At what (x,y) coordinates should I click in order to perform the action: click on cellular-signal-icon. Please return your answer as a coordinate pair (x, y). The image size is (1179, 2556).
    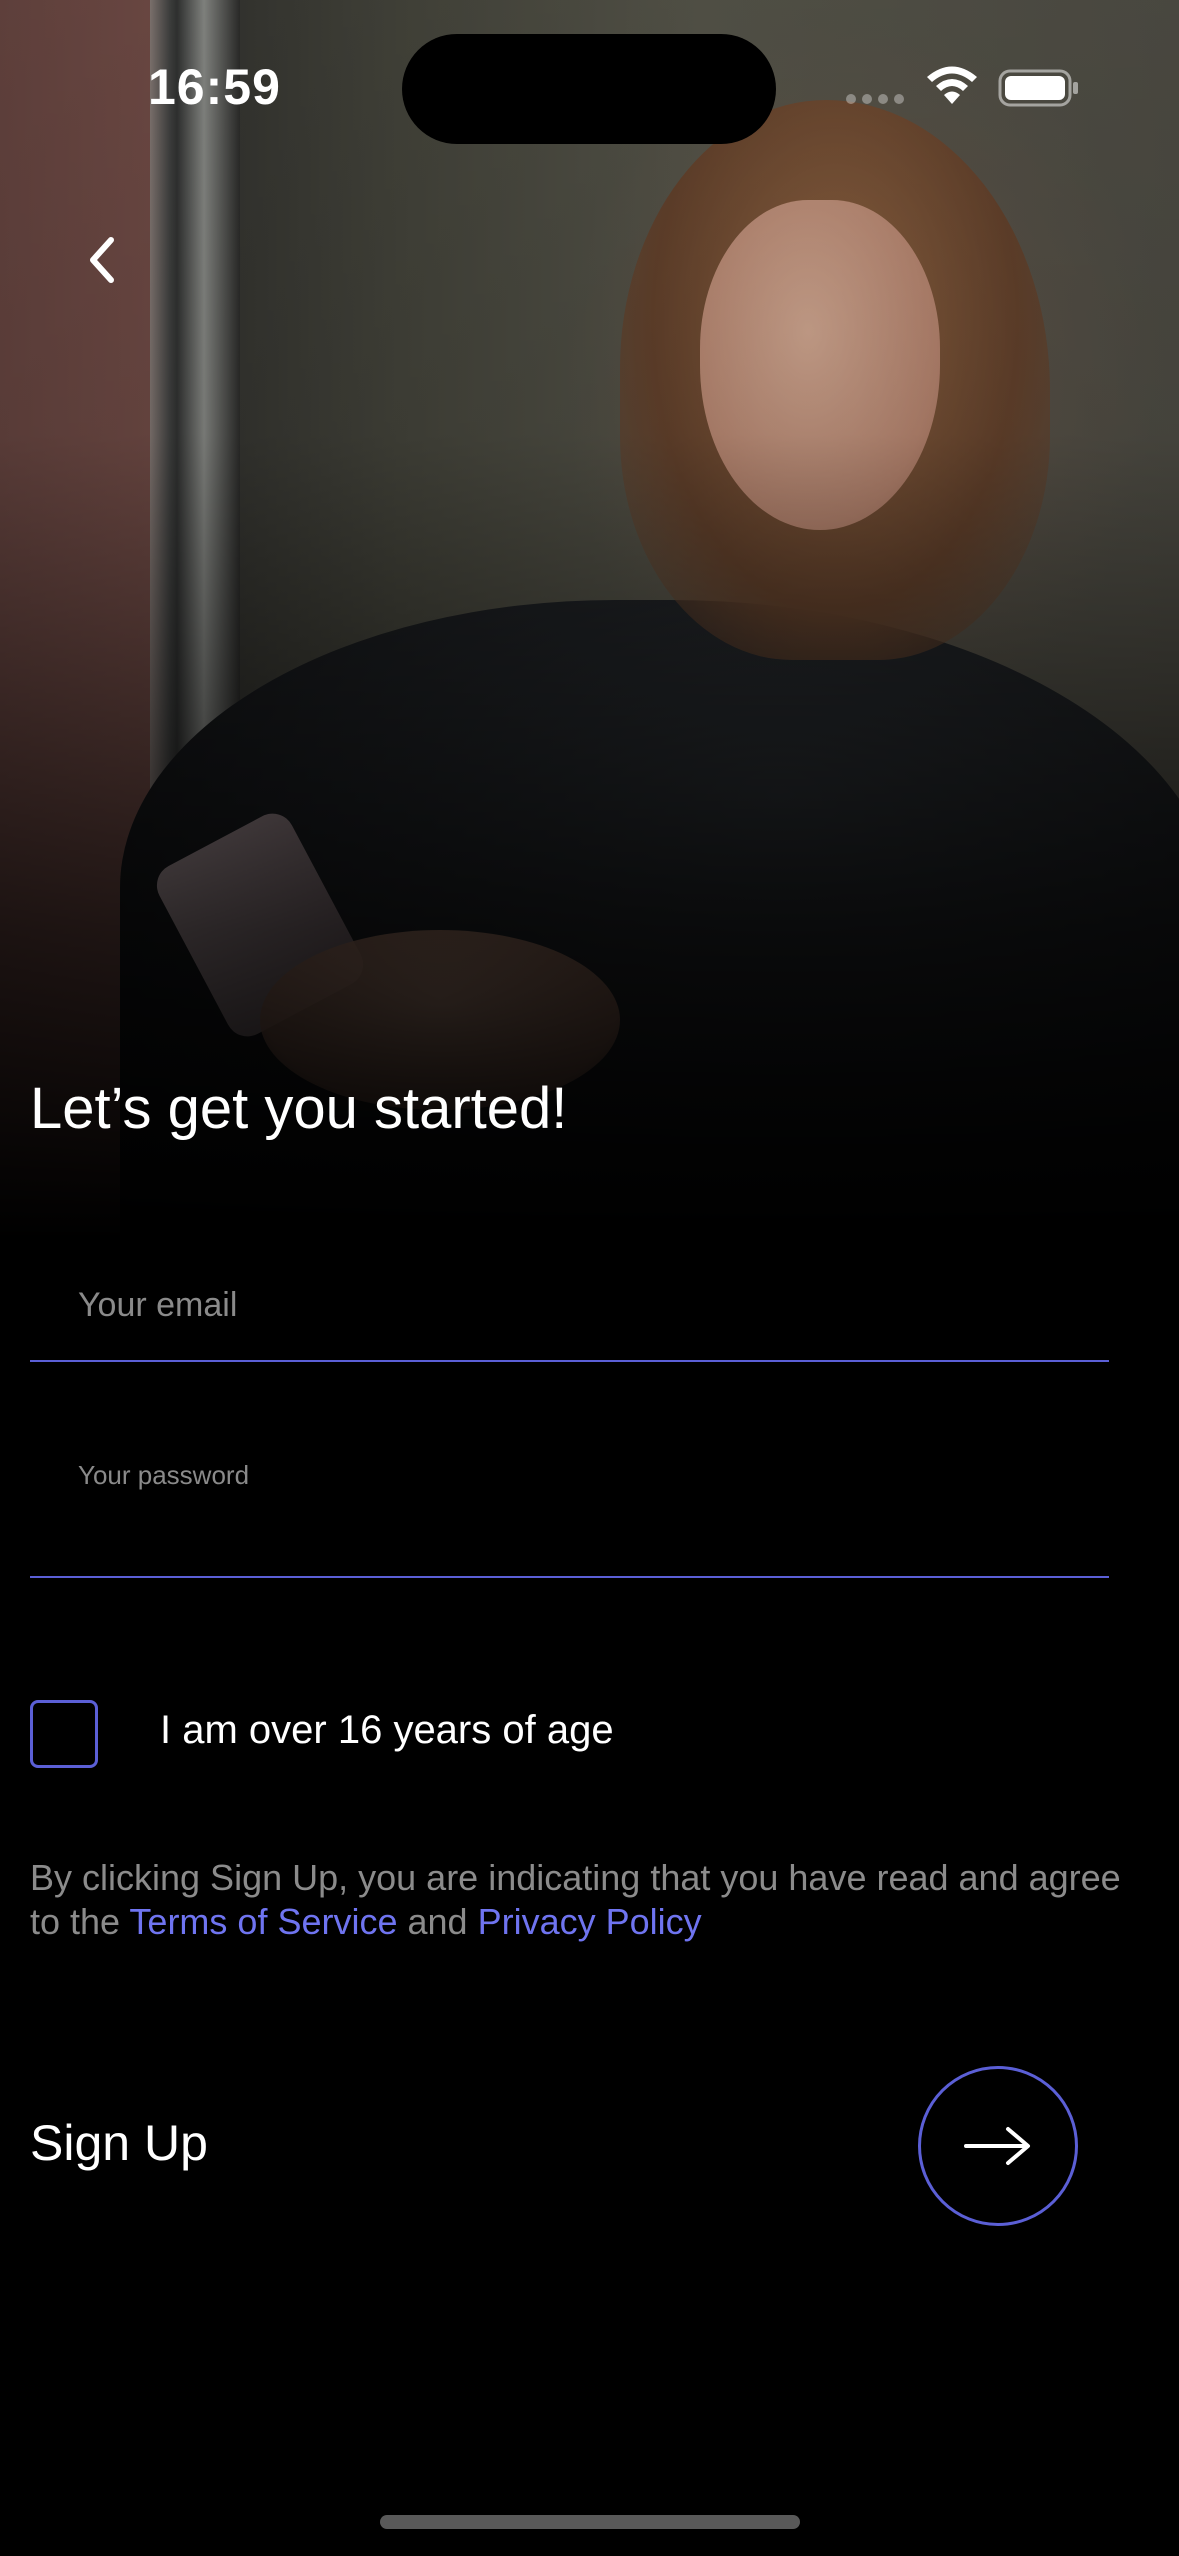
    Looking at the image, I should click on (875, 99).